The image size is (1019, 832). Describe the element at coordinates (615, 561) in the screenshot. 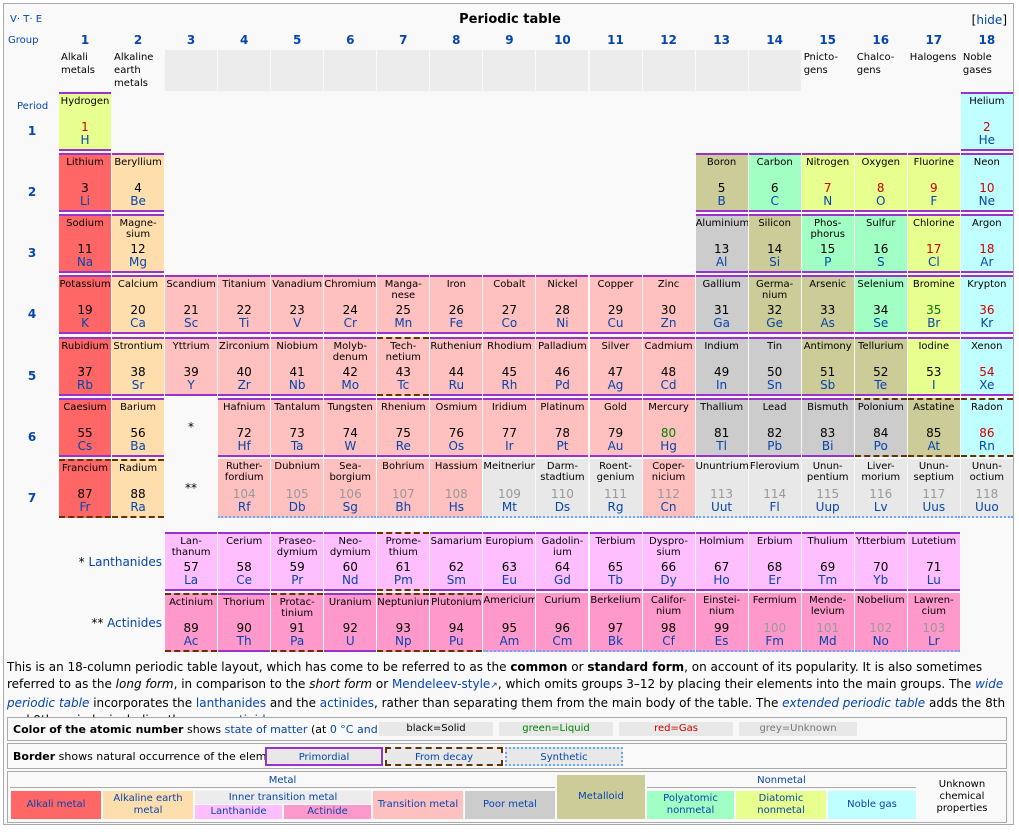

I see `element-cell-tb: Terbium 65 Tb` at that location.